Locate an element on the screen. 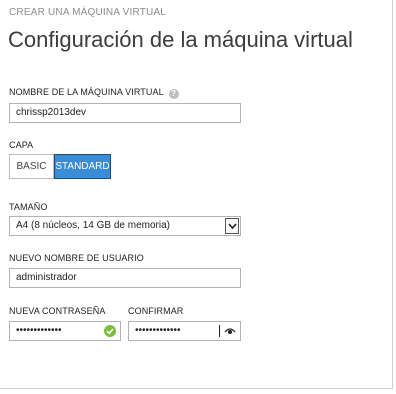  question-circle-icon: ? is located at coordinates (173, 94).